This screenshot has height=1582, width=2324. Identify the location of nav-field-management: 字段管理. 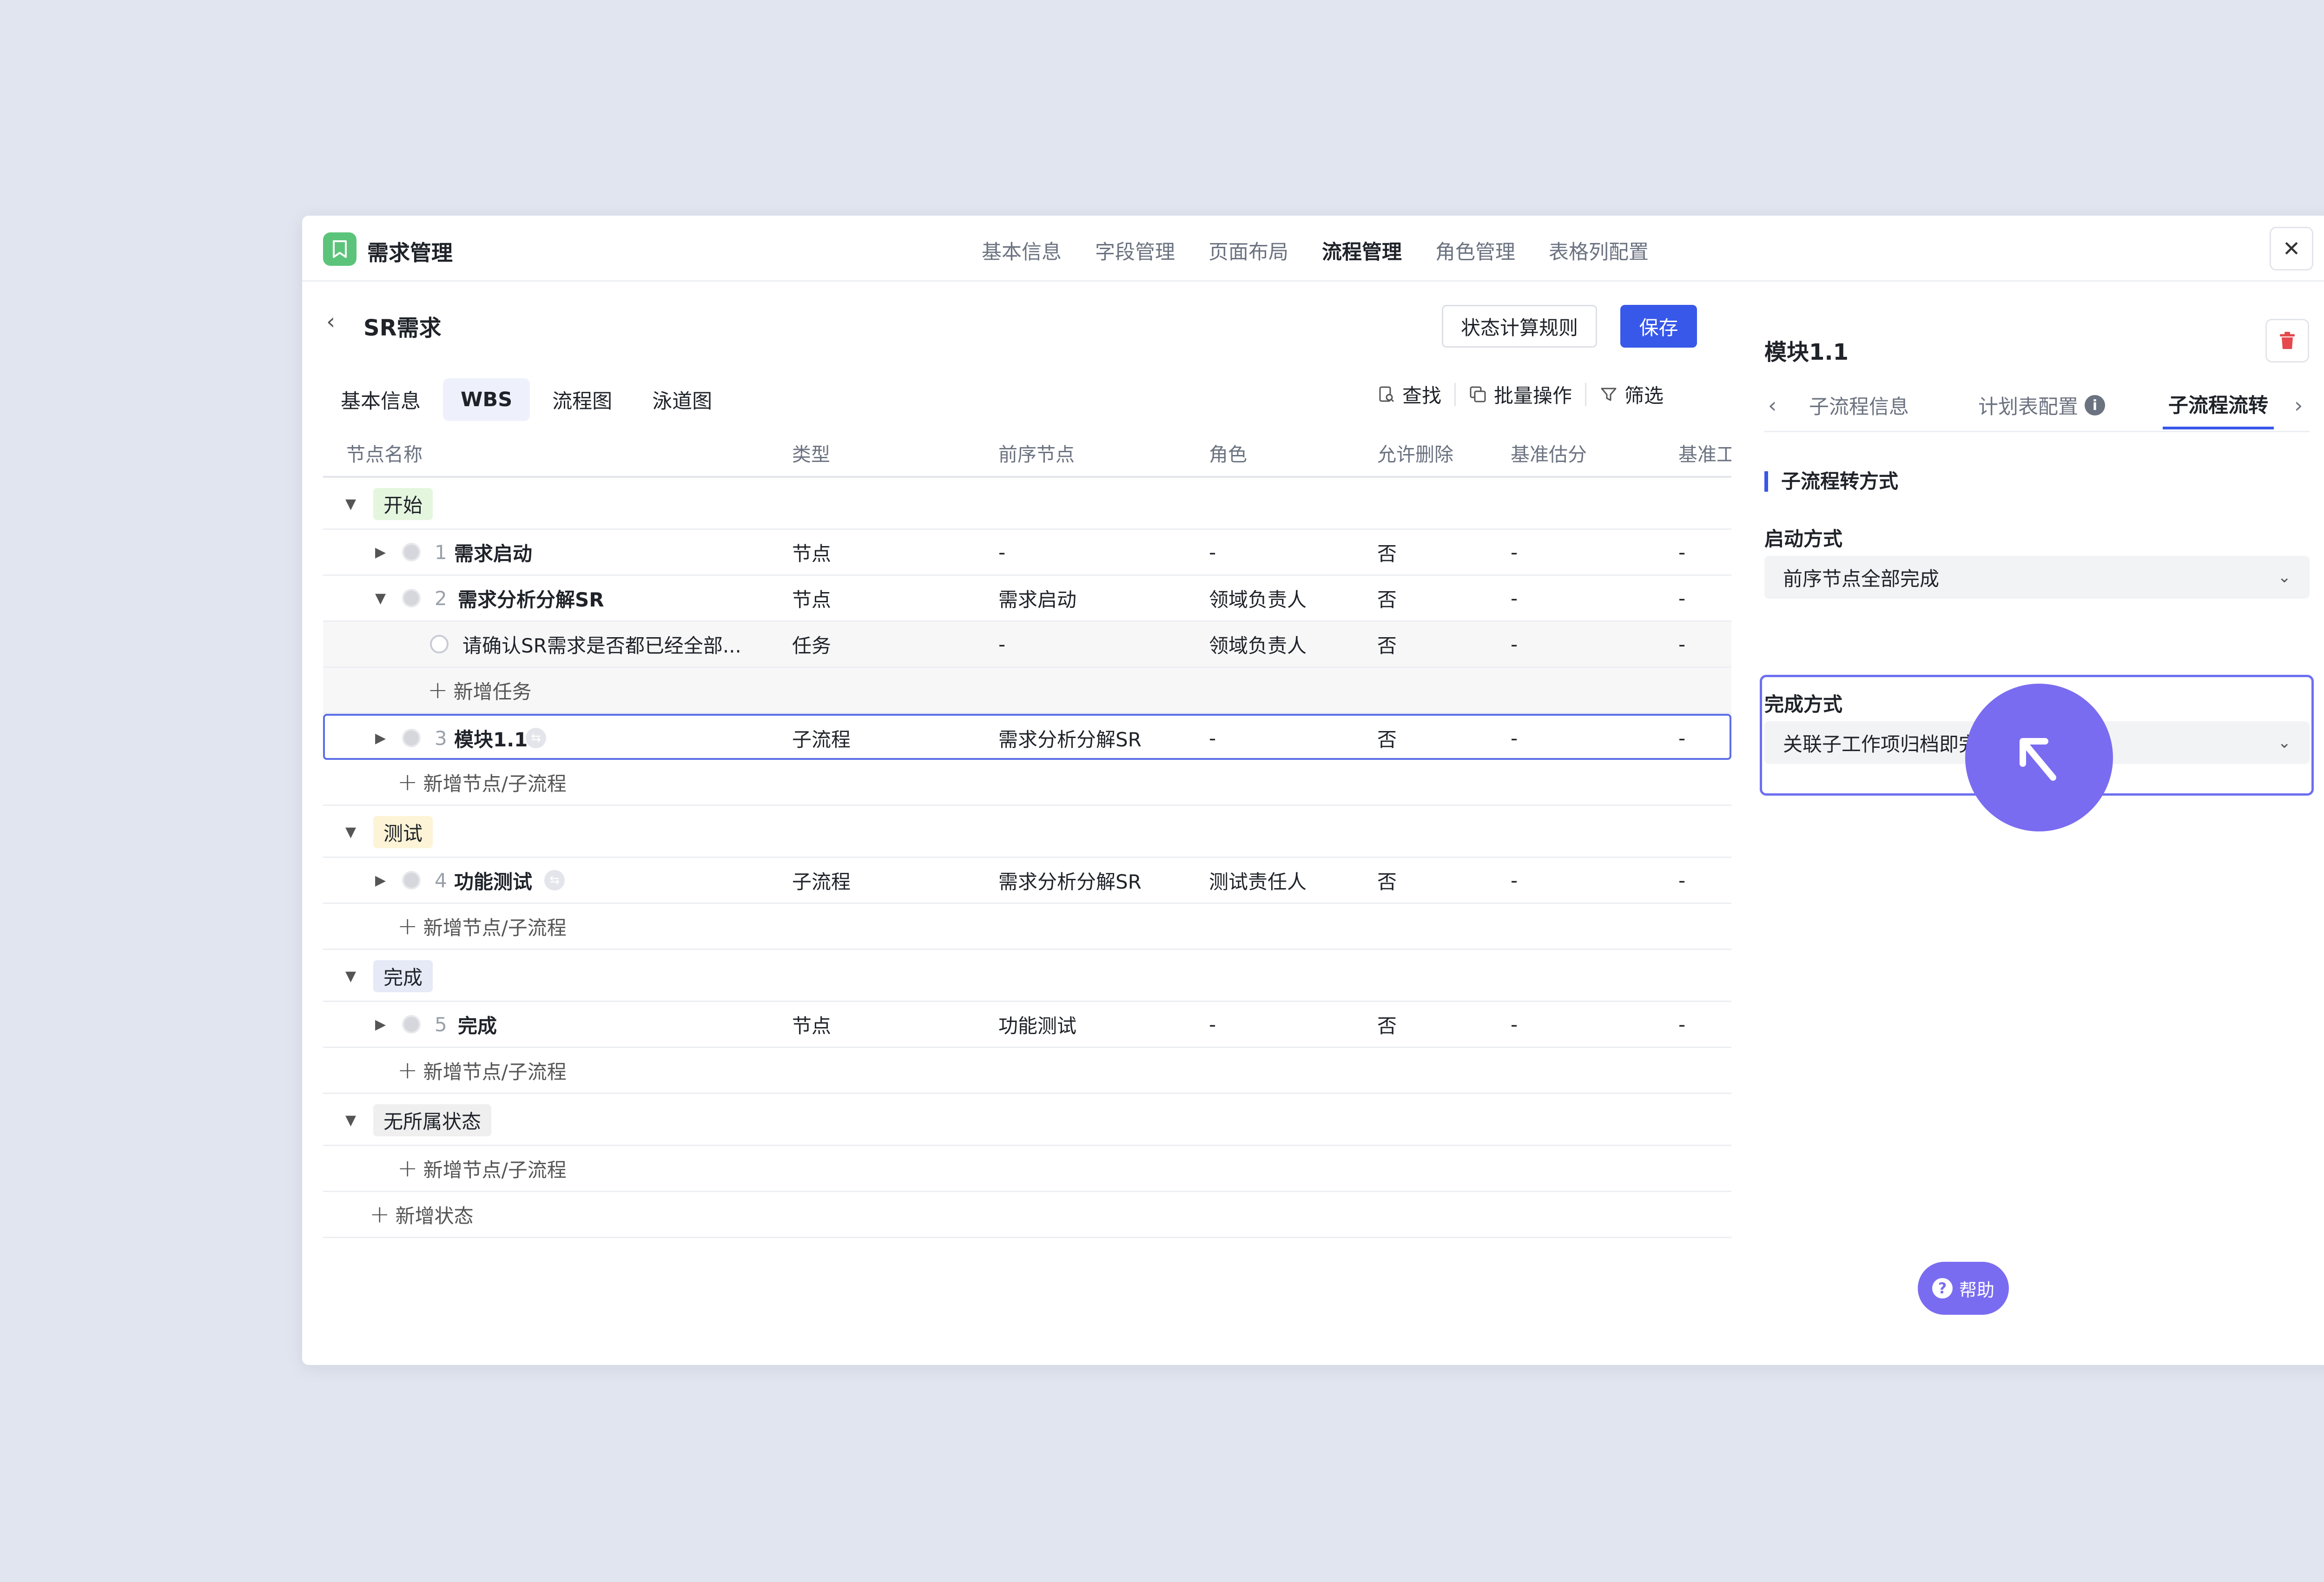
(1135, 251).